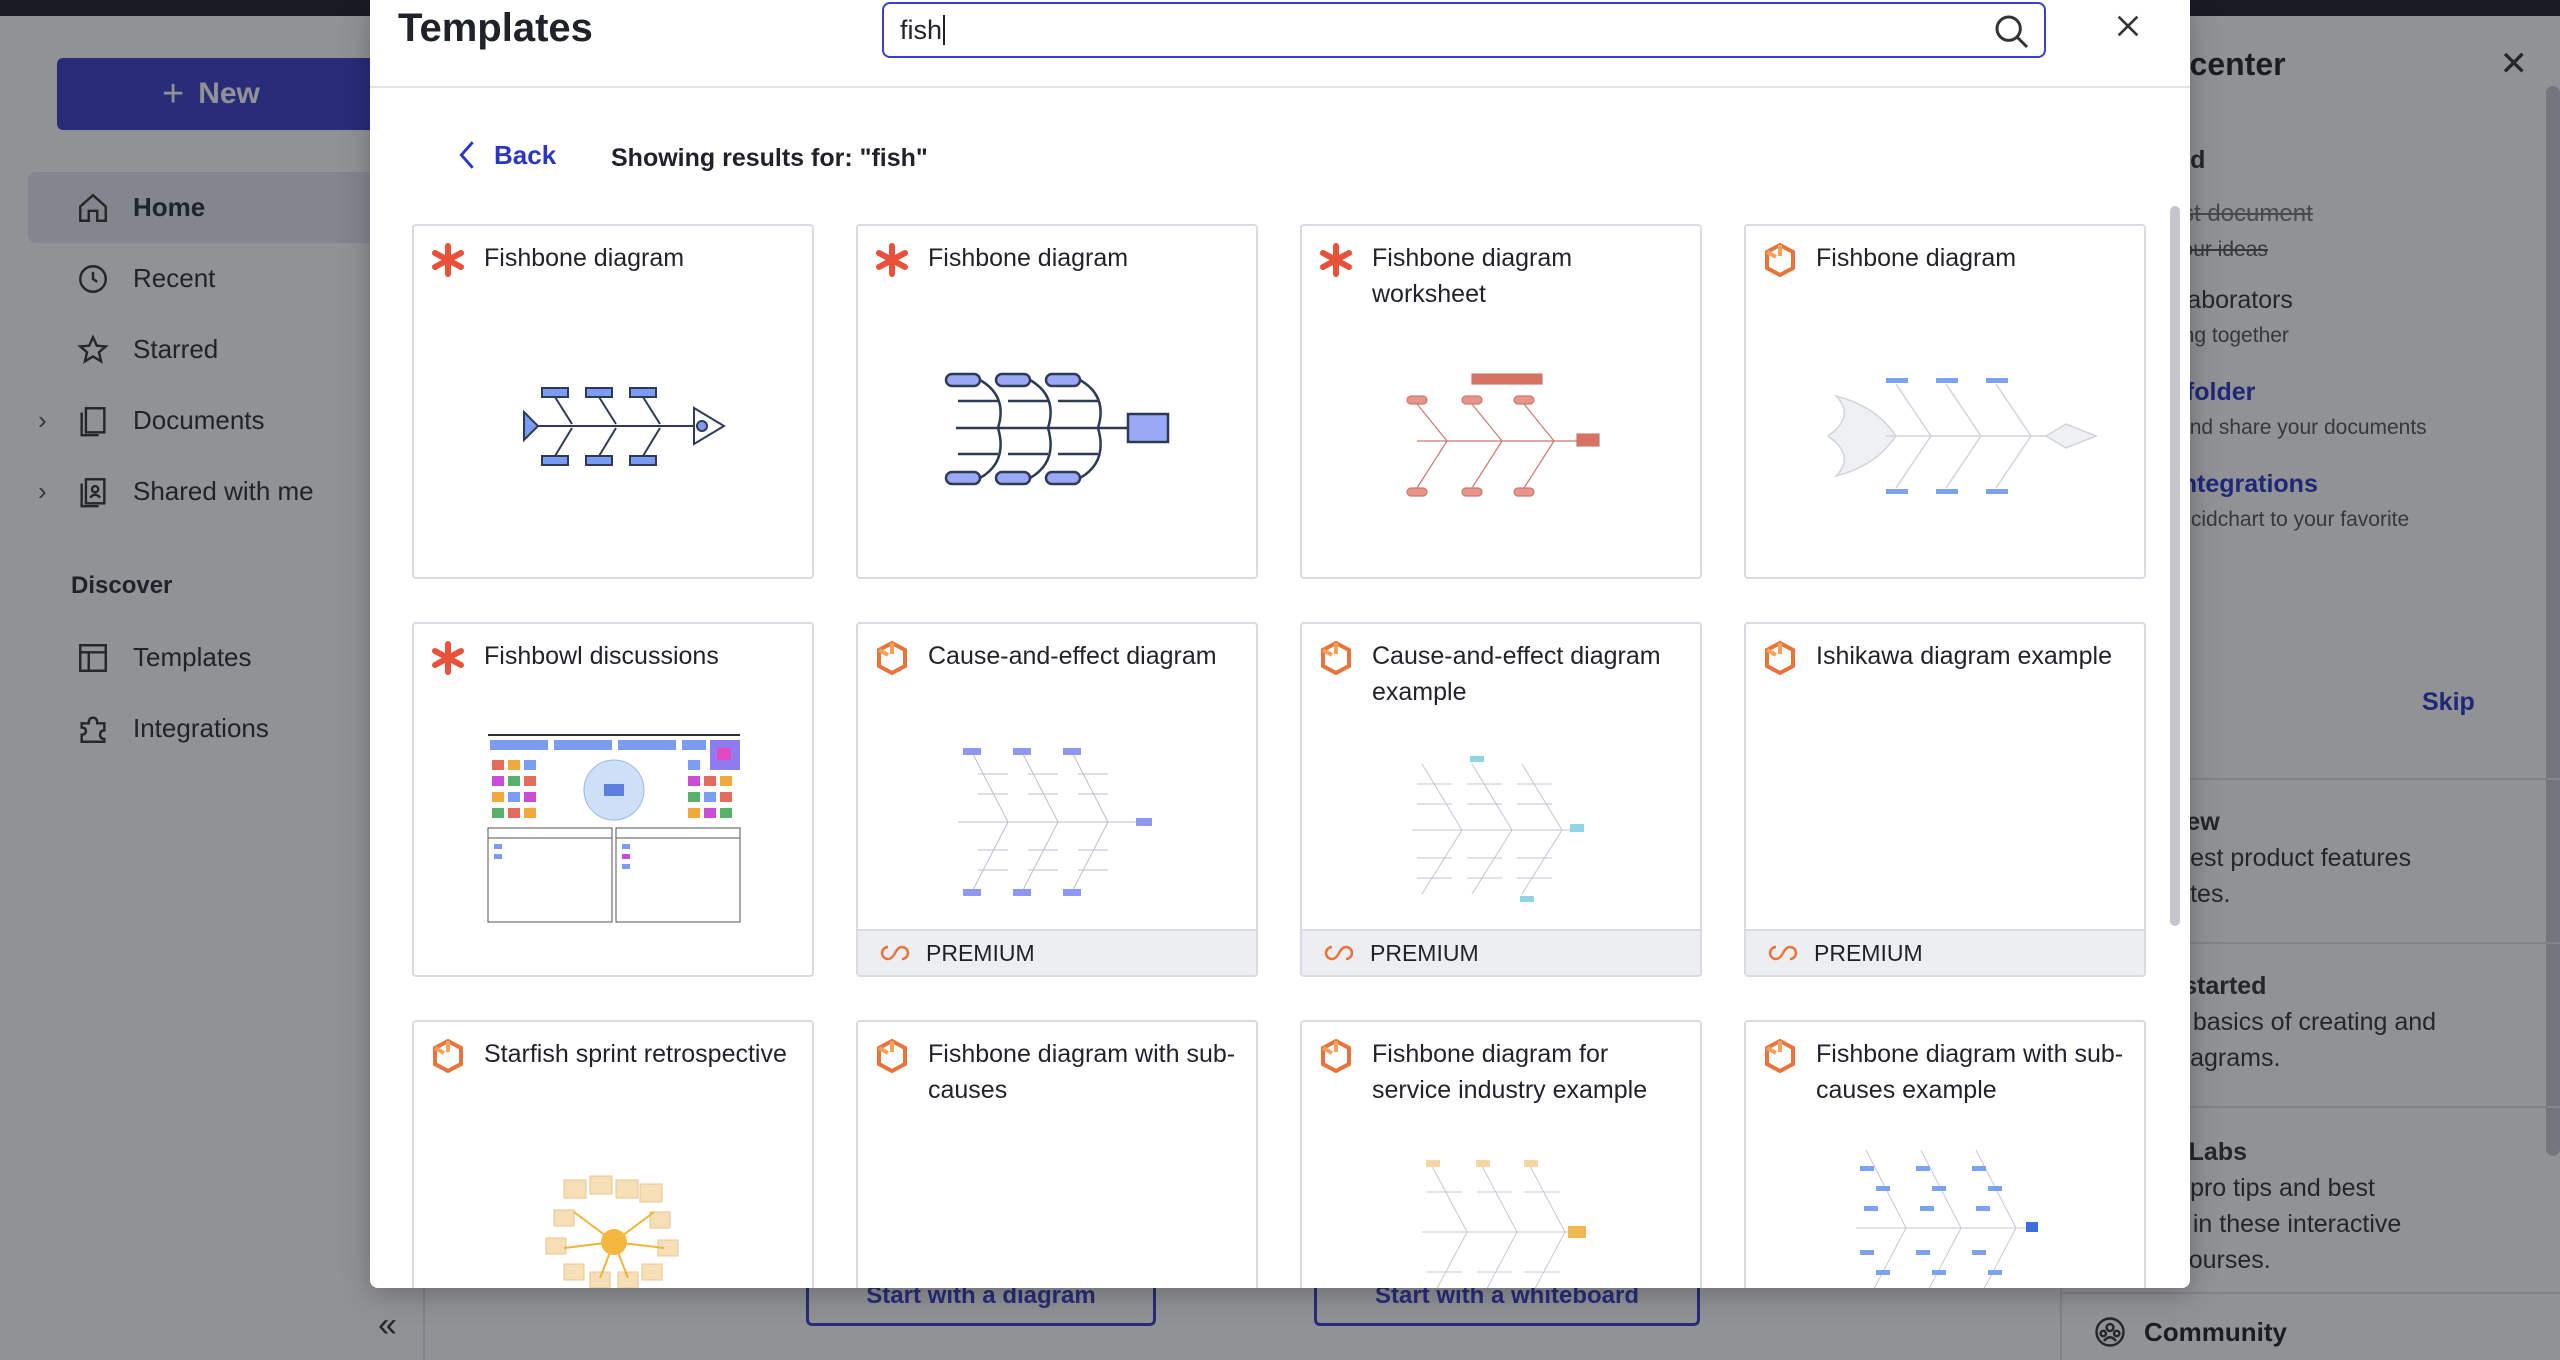 This screenshot has height=1360, width=2560. Describe the element at coordinates (525, 154) in the screenshot. I see `back-label: Back` at that location.